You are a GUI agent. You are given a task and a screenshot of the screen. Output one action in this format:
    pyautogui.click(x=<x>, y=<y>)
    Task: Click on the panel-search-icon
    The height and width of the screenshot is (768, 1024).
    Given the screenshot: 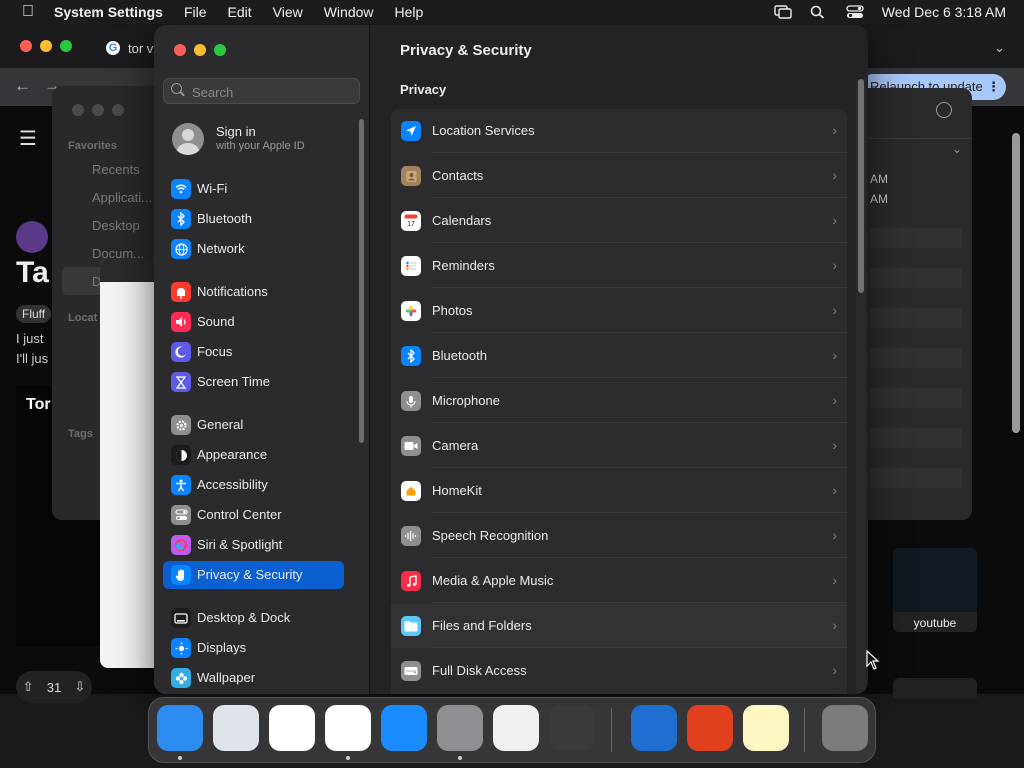 What is the action you would take?
    pyautogui.click(x=944, y=110)
    